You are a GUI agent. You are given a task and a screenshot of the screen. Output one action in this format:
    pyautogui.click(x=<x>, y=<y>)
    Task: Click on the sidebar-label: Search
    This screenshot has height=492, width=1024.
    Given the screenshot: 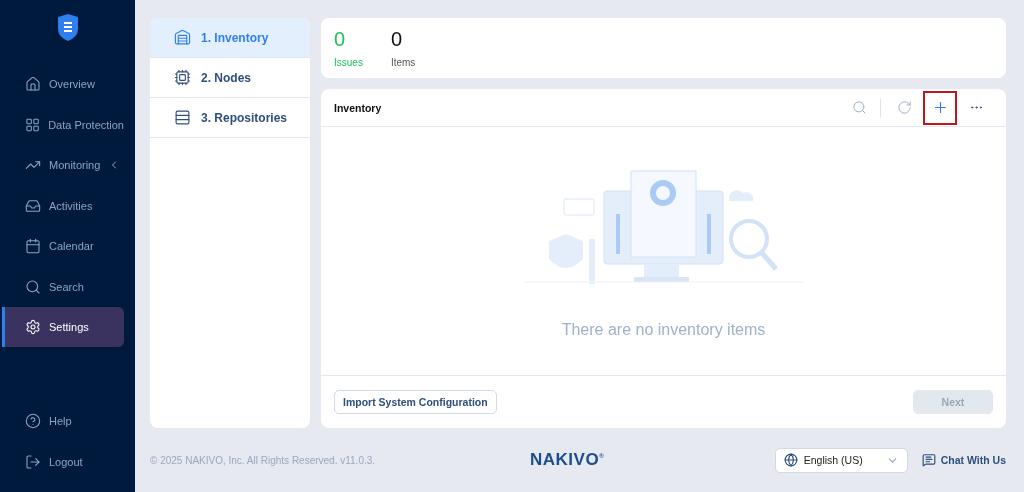 What is the action you would take?
    pyautogui.click(x=66, y=286)
    